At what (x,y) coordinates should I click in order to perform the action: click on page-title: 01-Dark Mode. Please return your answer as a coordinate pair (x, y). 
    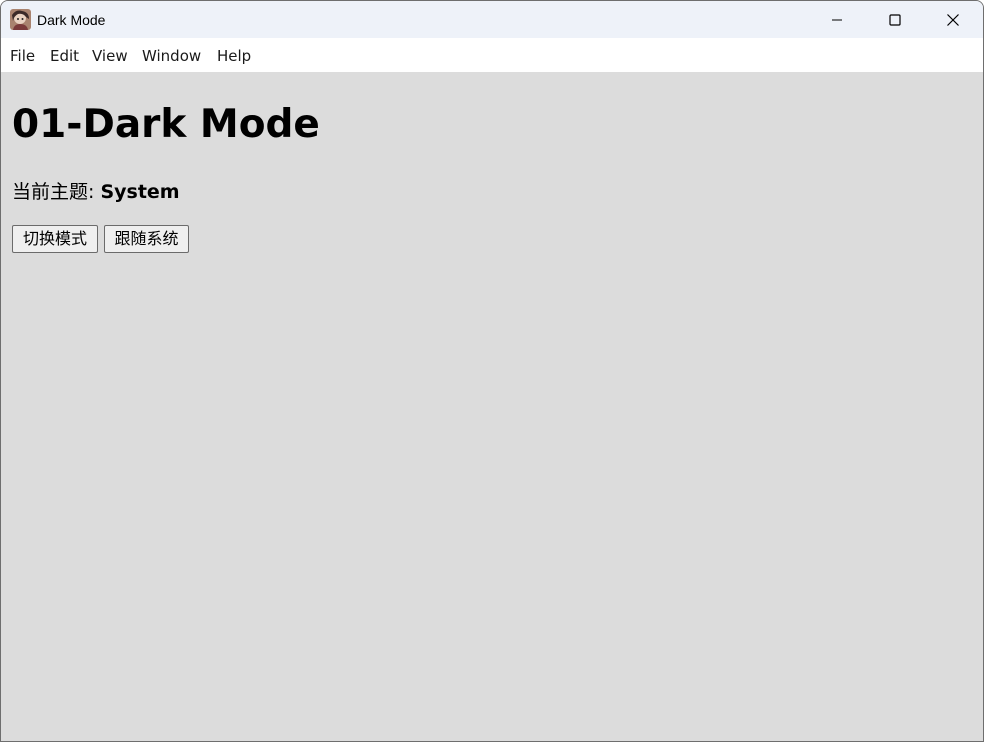
    Looking at the image, I should click on (166, 124).